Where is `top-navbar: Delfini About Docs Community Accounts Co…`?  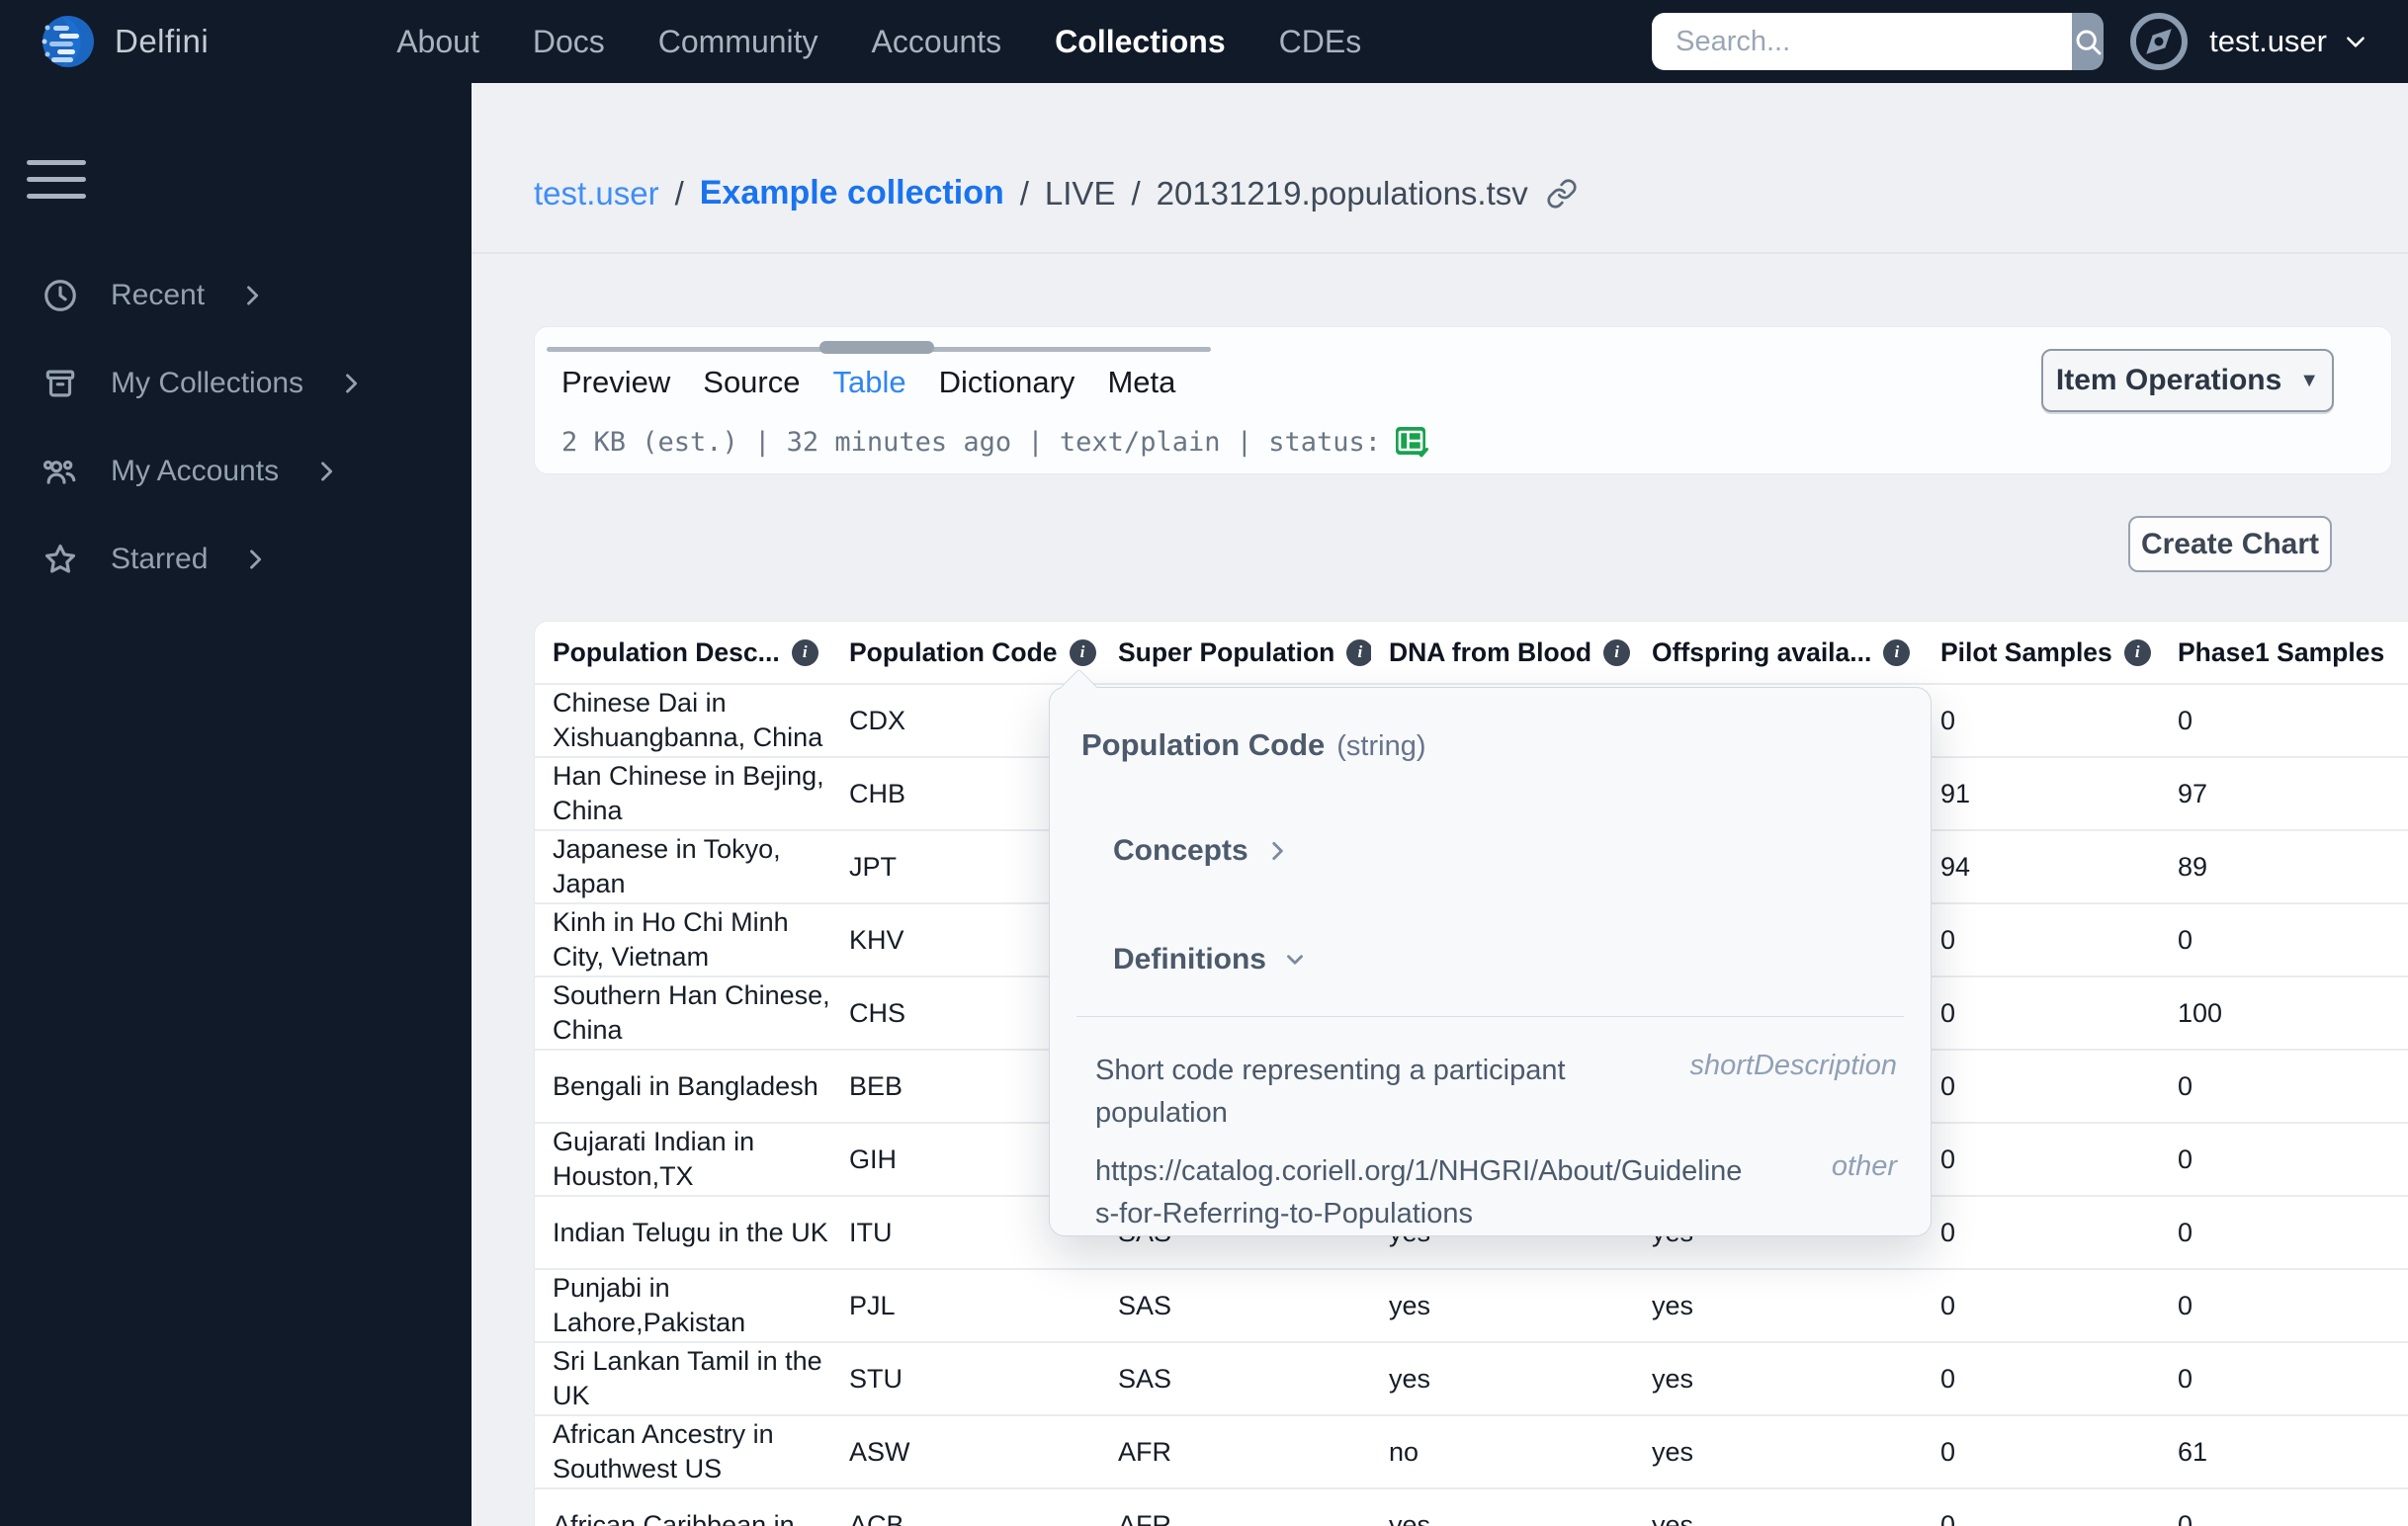
top-navbar: Delfini About Docs Community Accounts Co… is located at coordinates (1204, 41).